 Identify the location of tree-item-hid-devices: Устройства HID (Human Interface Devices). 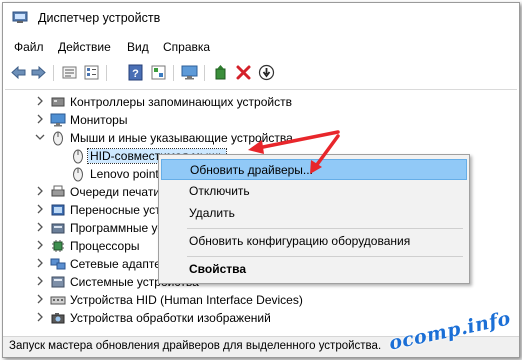
(185, 300).